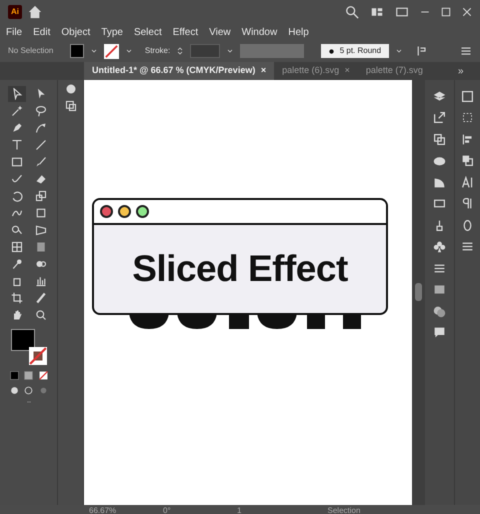  What do you see at coordinates (40, 196) in the screenshot?
I see `scale-icon` at bounding box center [40, 196].